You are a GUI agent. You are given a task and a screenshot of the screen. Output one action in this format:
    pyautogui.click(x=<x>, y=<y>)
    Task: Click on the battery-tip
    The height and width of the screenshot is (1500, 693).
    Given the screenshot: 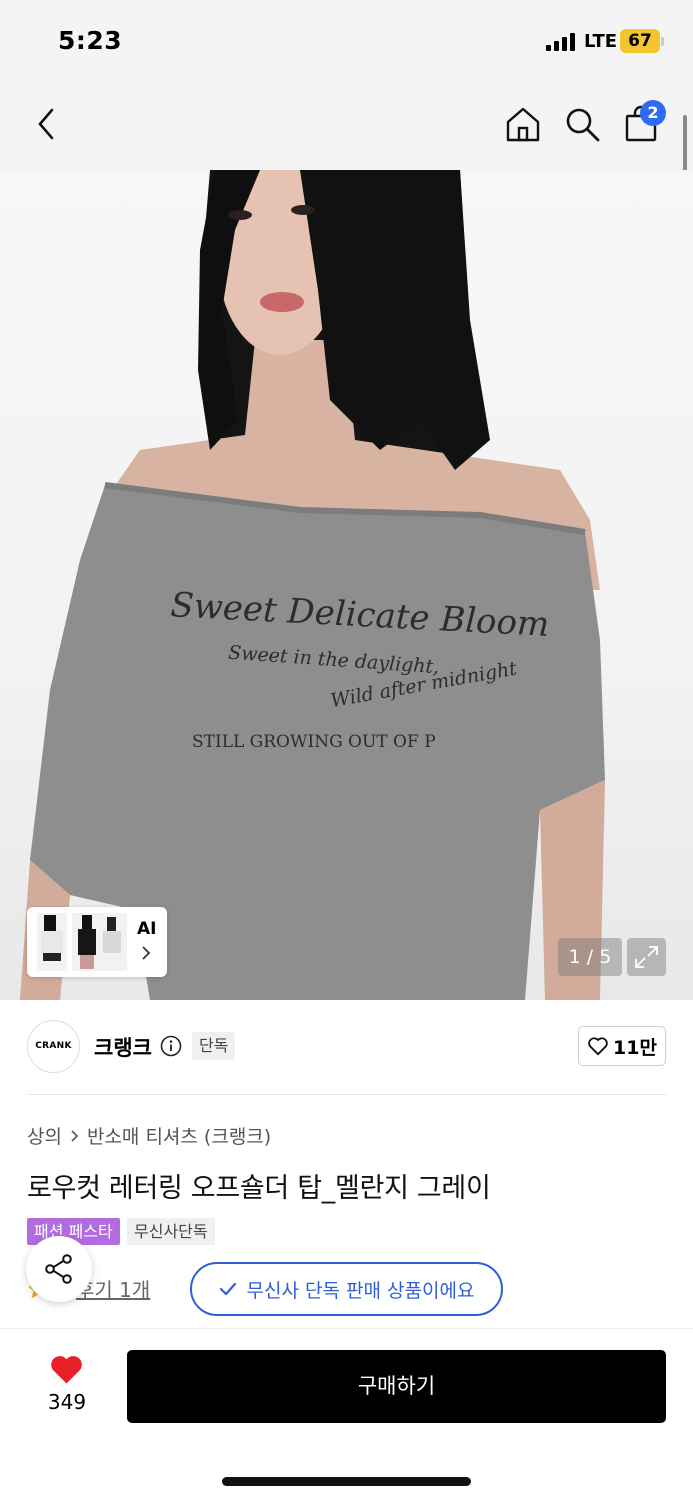 What is the action you would take?
    pyautogui.click(x=662, y=41)
    